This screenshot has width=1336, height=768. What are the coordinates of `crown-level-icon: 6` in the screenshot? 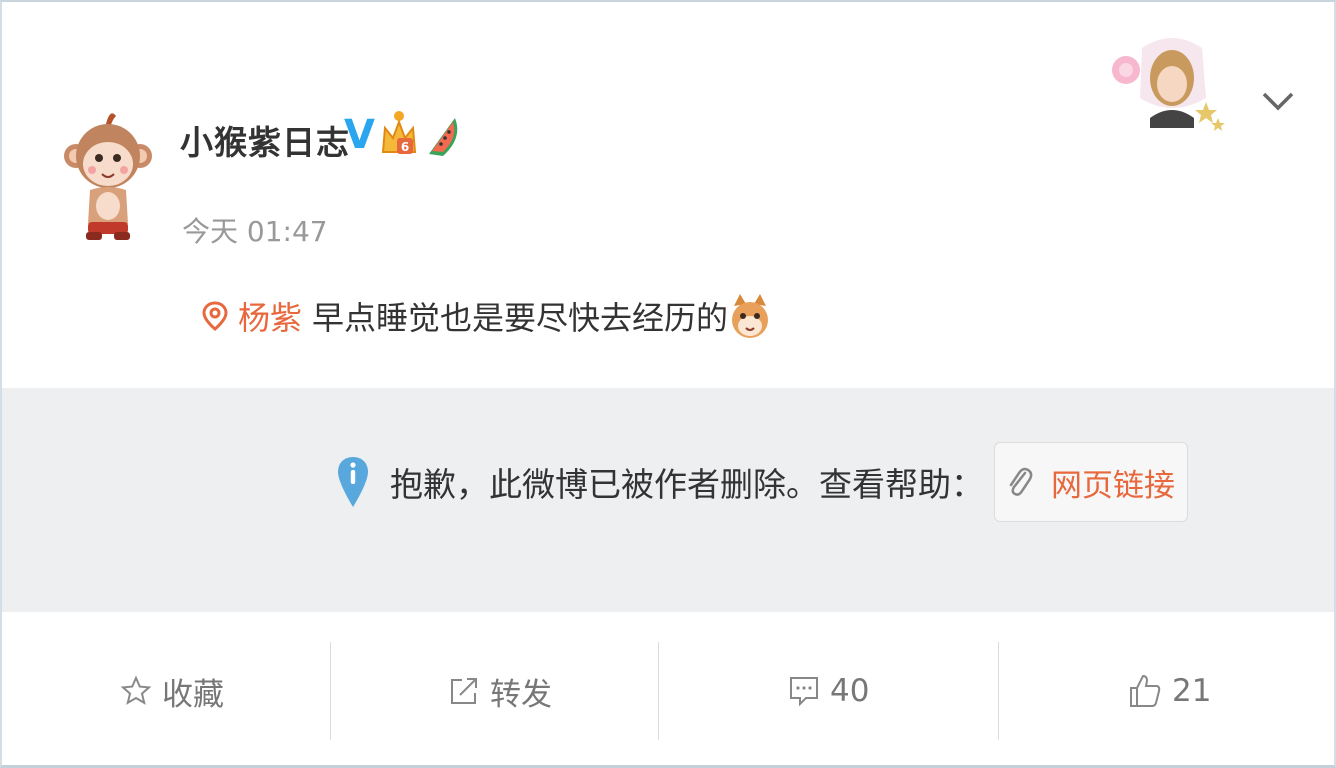 It's located at (399, 135).